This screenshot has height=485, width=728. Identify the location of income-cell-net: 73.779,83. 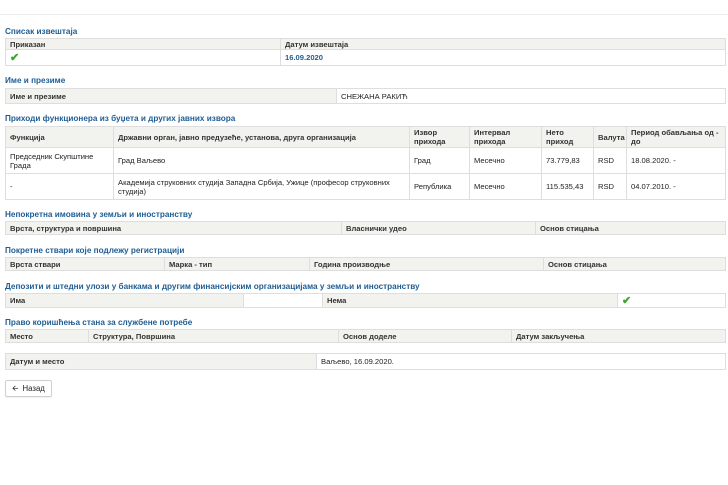
(567, 160).